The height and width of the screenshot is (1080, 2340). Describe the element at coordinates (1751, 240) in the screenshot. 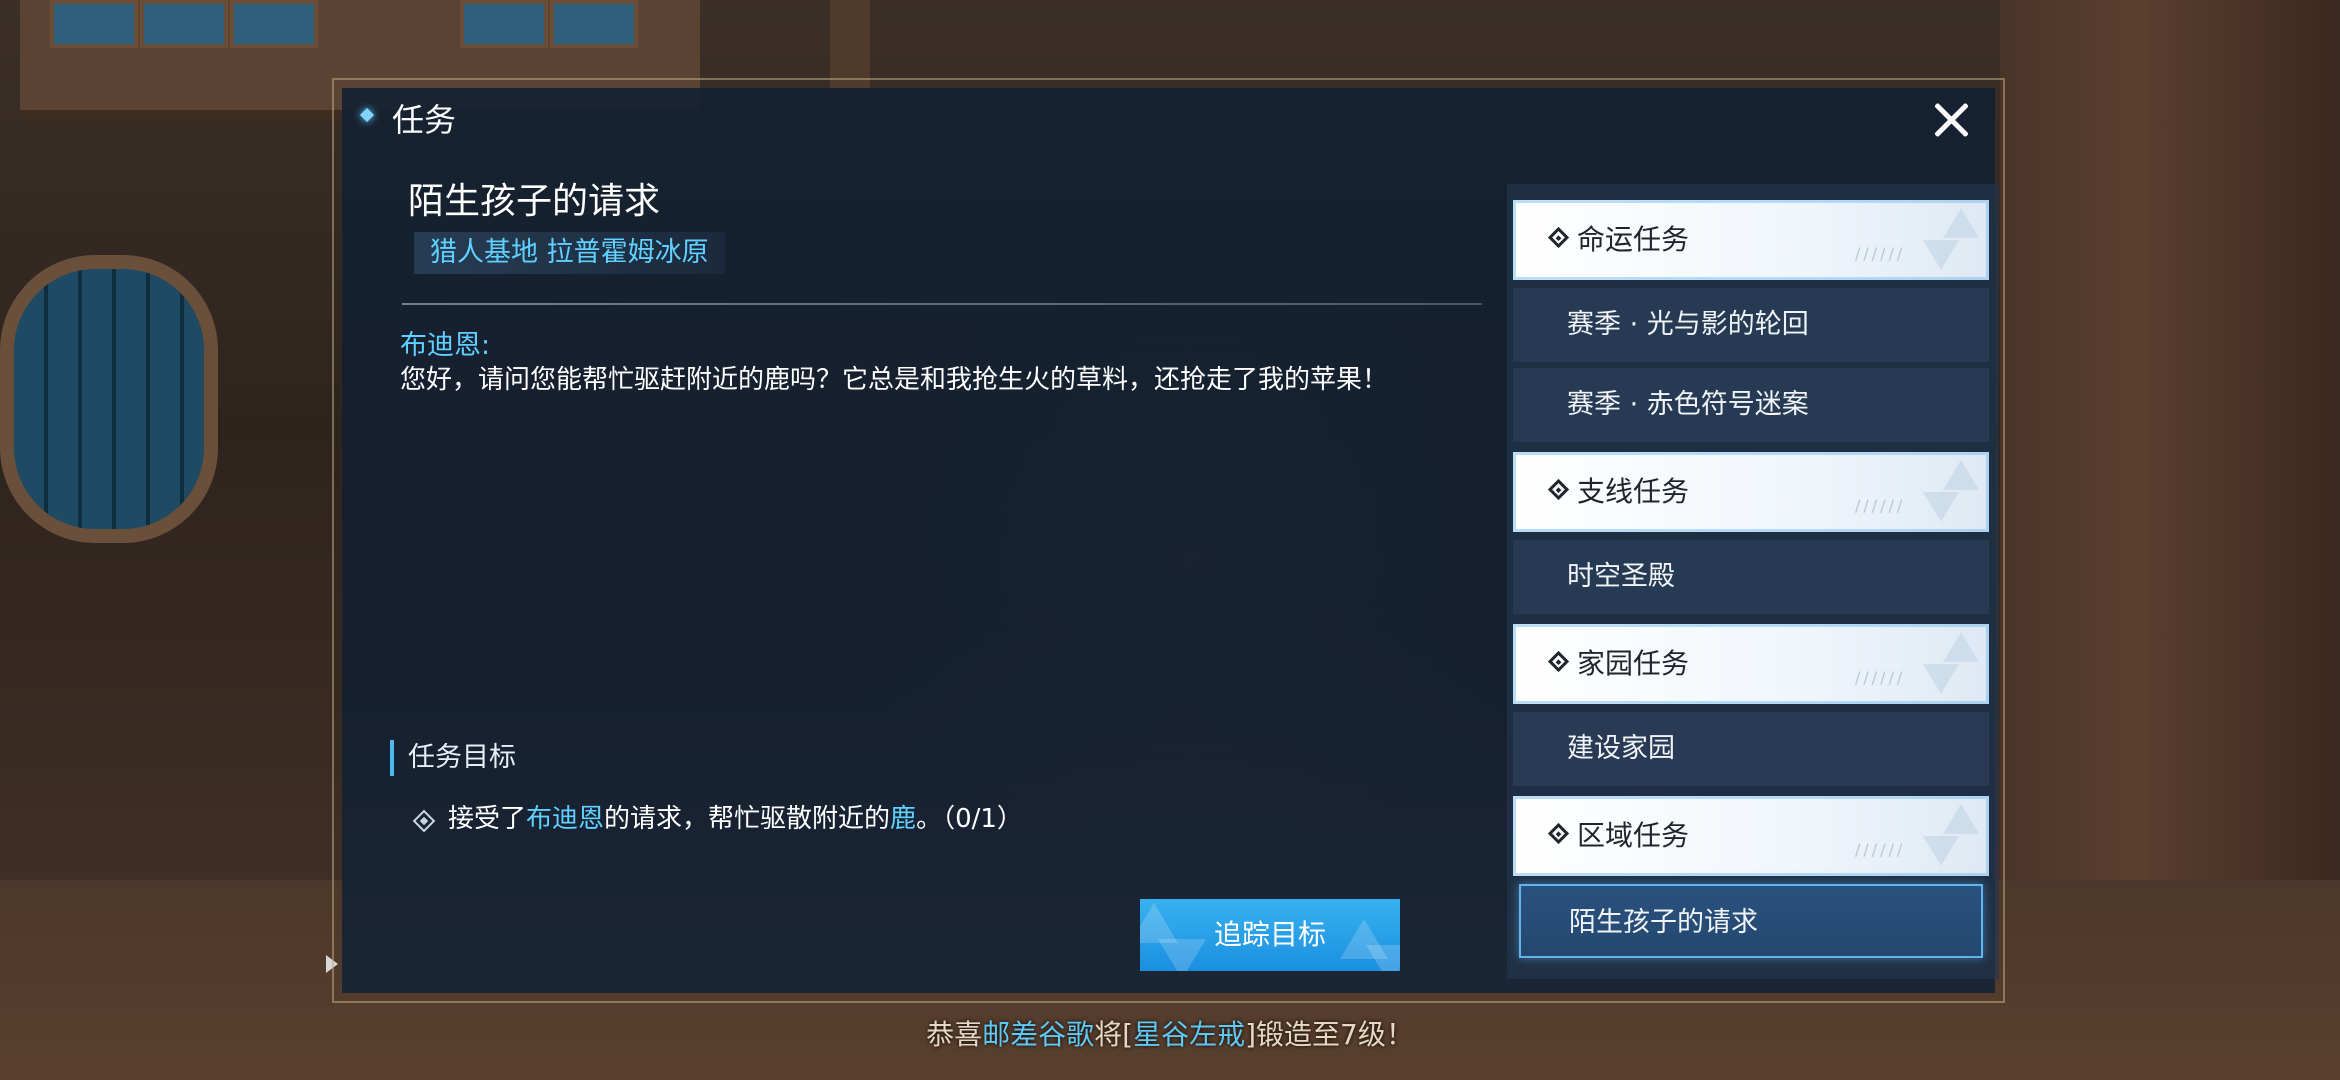

I see `category-header-destiny: 命运任务 //////` at that location.